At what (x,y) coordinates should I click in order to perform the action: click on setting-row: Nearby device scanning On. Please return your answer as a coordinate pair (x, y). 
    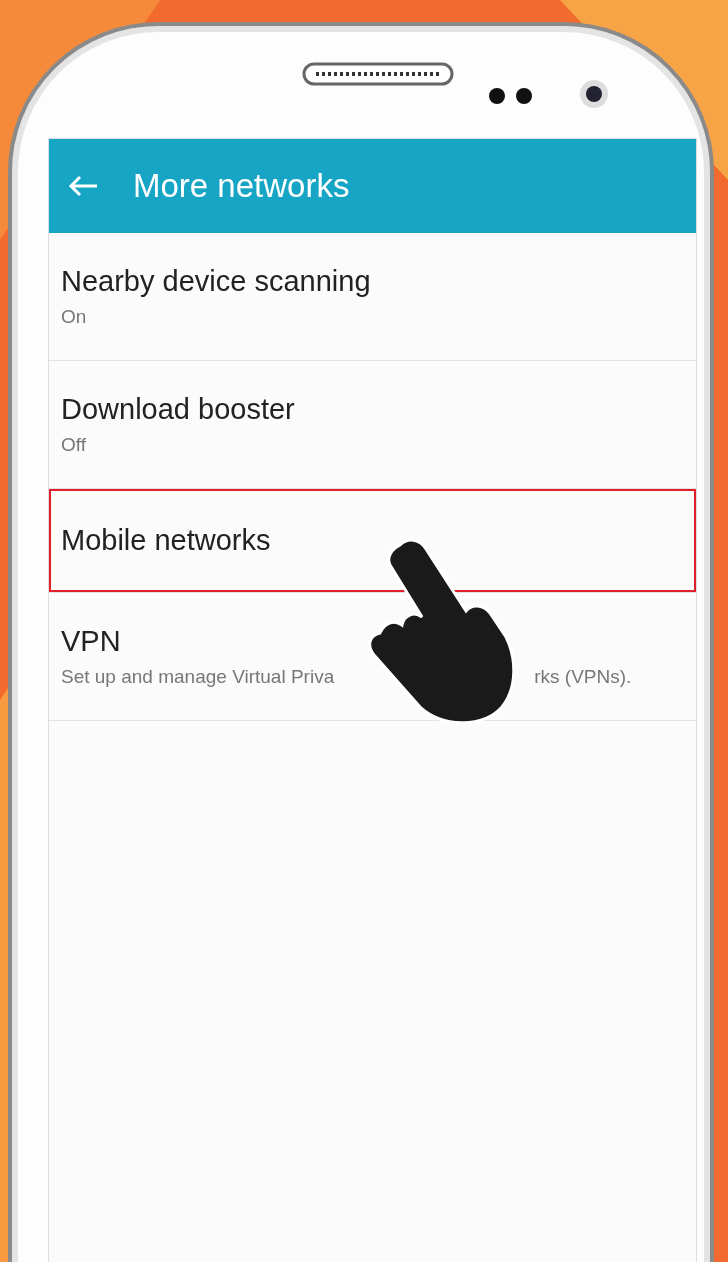
    Looking at the image, I should click on (372, 297).